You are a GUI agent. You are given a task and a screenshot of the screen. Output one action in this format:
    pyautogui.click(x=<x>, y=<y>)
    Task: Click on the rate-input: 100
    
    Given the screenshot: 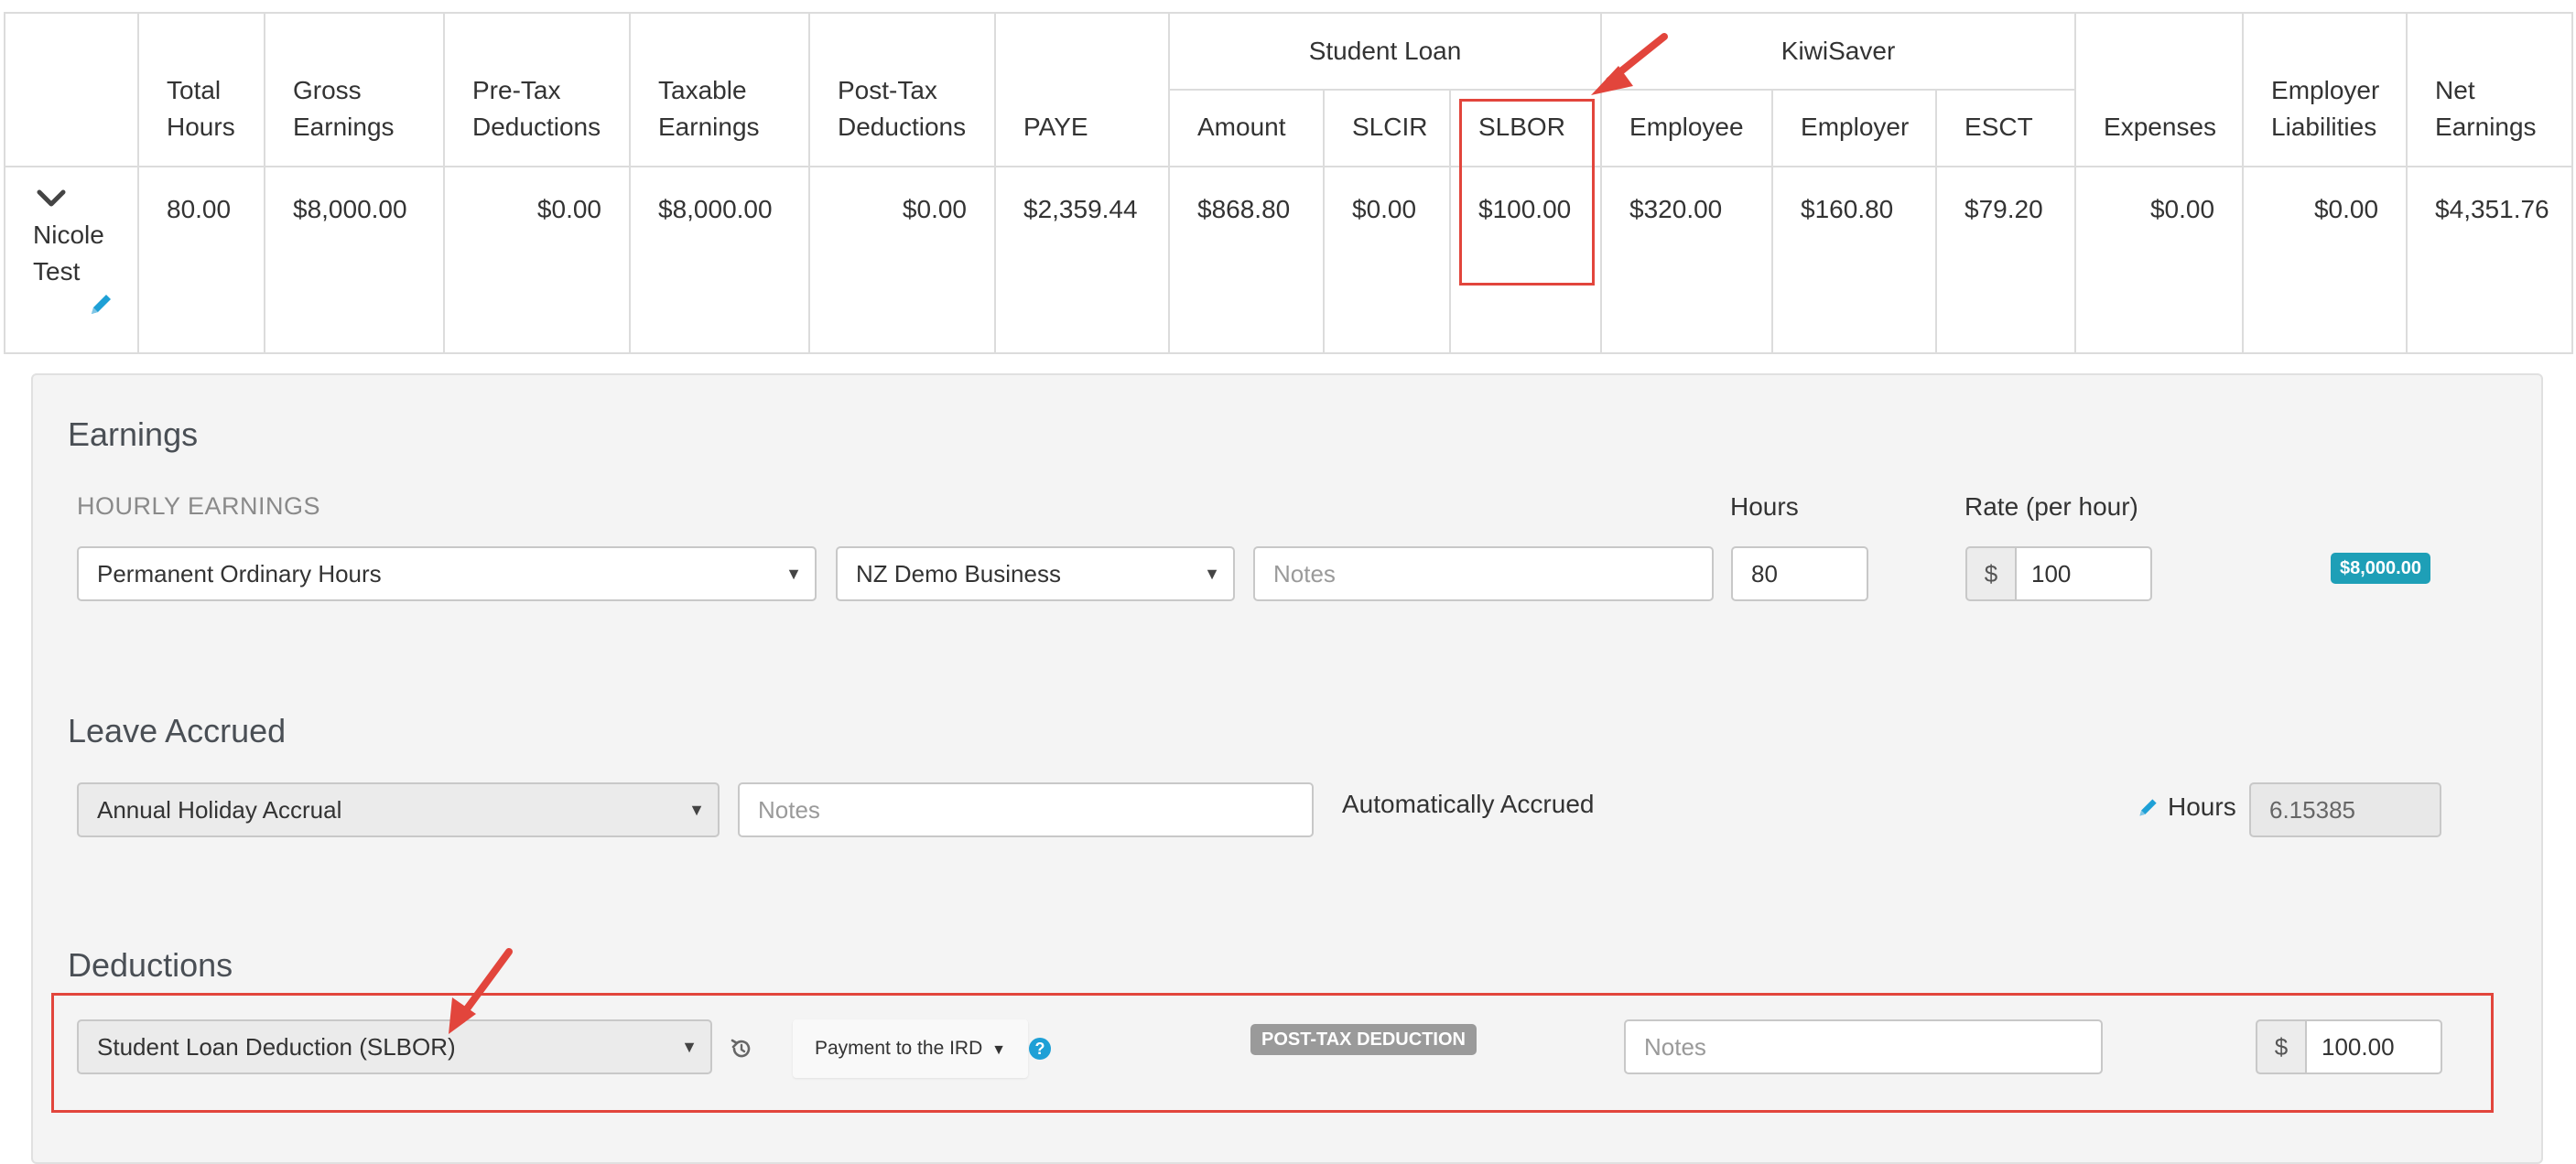 What is the action you would take?
    pyautogui.click(x=2084, y=573)
    